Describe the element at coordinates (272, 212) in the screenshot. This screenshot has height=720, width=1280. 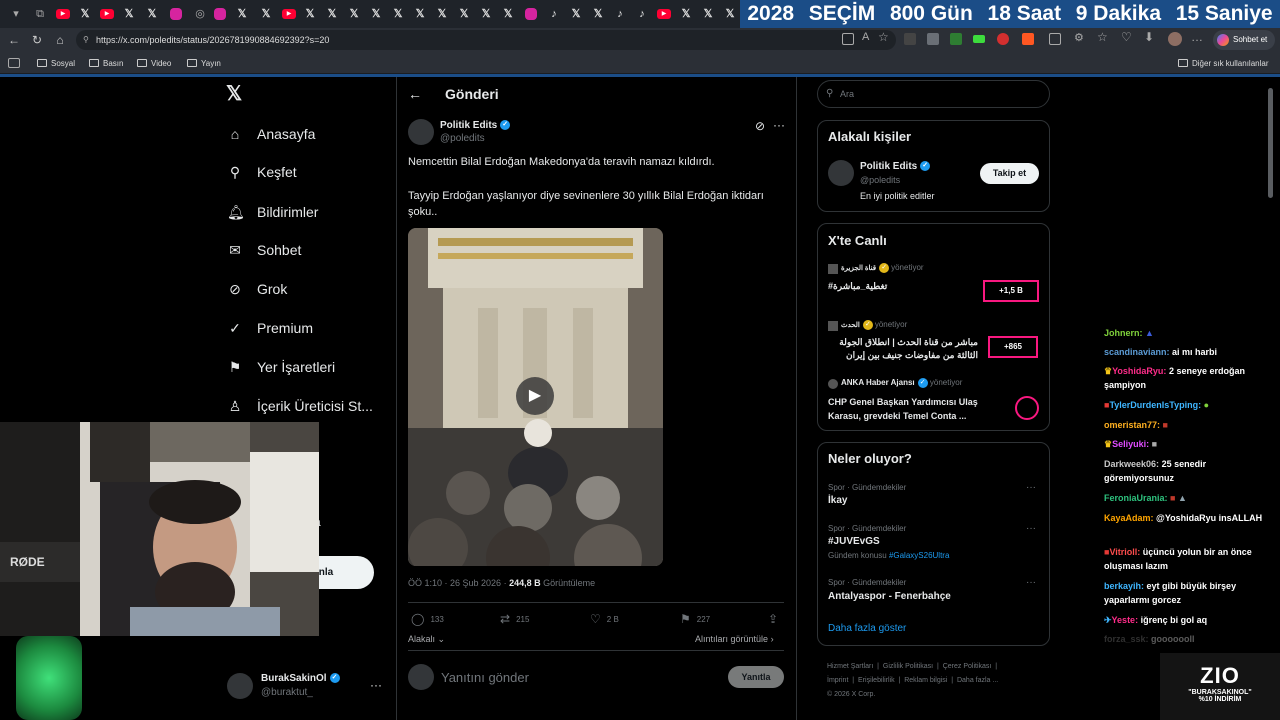
I see `nav-notifications: 🔔︎ Bildirimler` at that location.